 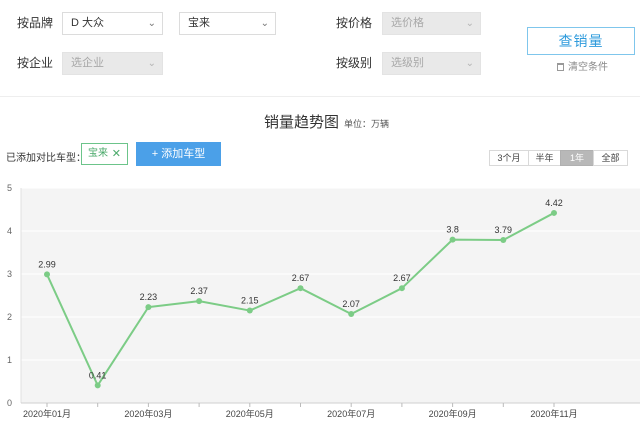 I want to click on series-select: 宝来 ⌄, so click(x=227, y=23).